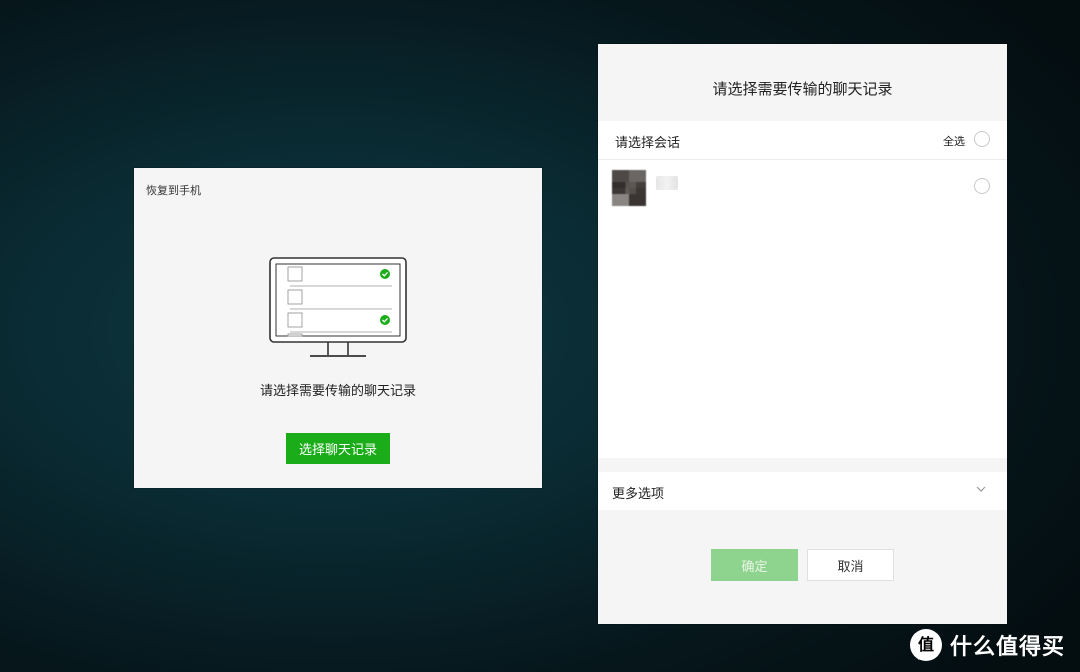 Image resolution: width=1080 pixels, height=672 pixels. I want to click on watermark-logo-icon: 值, so click(926, 645).